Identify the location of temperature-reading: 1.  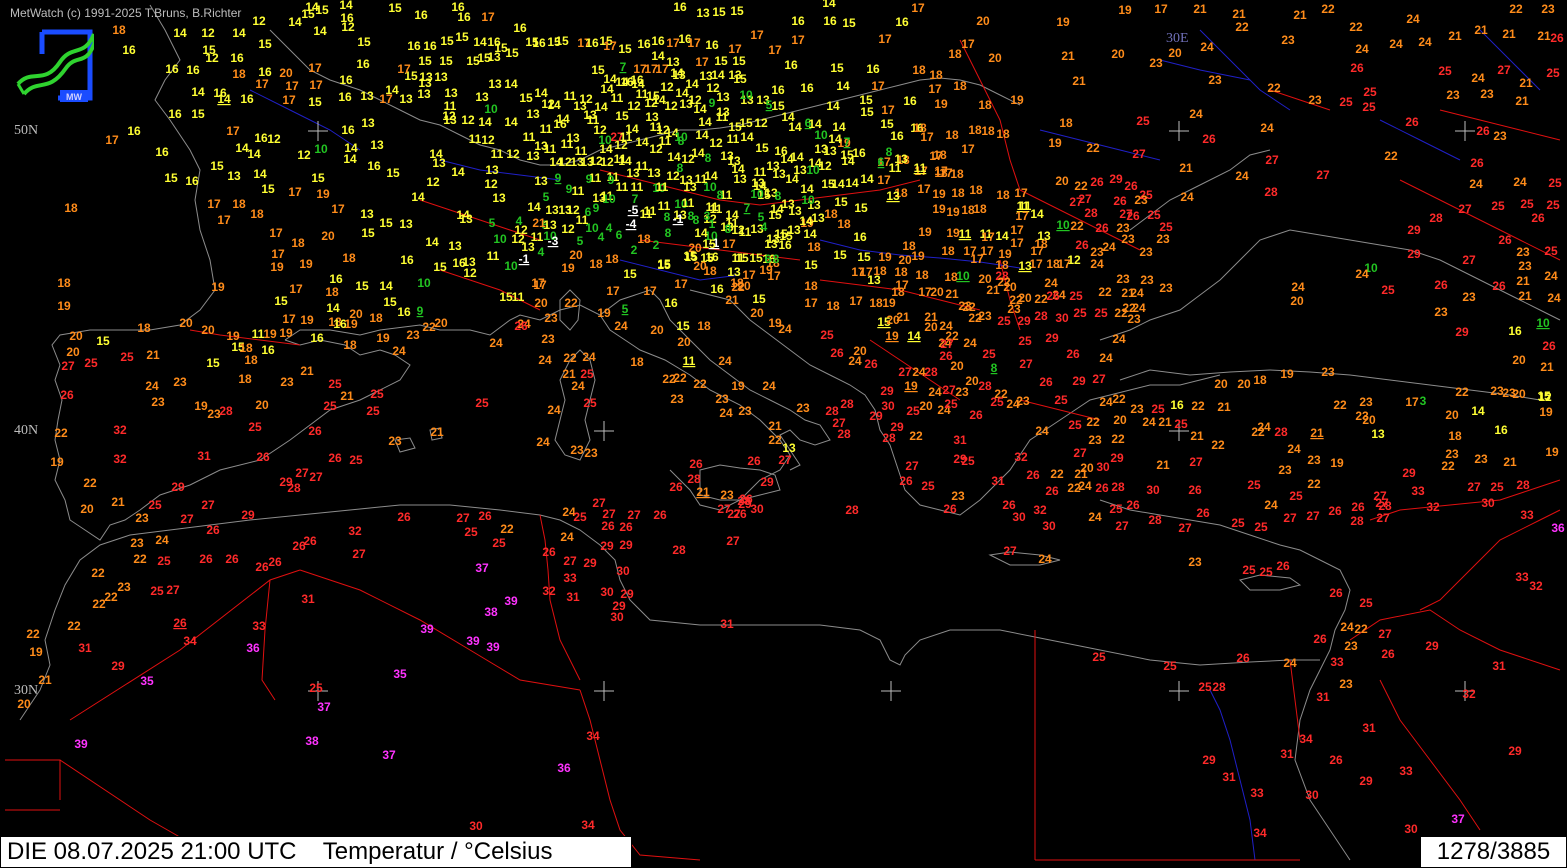
(712, 224).